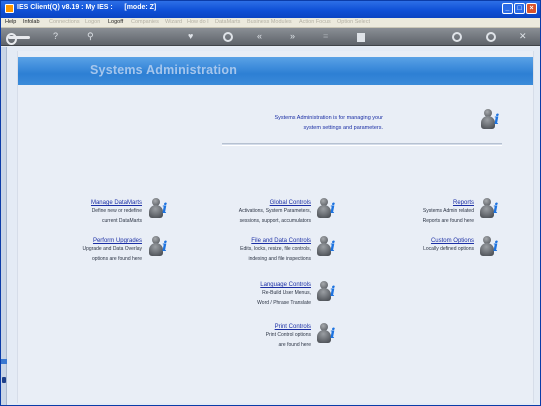 Image resolution: width=541 pixels, height=406 pixels. What do you see at coordinates (362, 144) in the screenshot?
I see `separator` at bounding box center [362, 144].